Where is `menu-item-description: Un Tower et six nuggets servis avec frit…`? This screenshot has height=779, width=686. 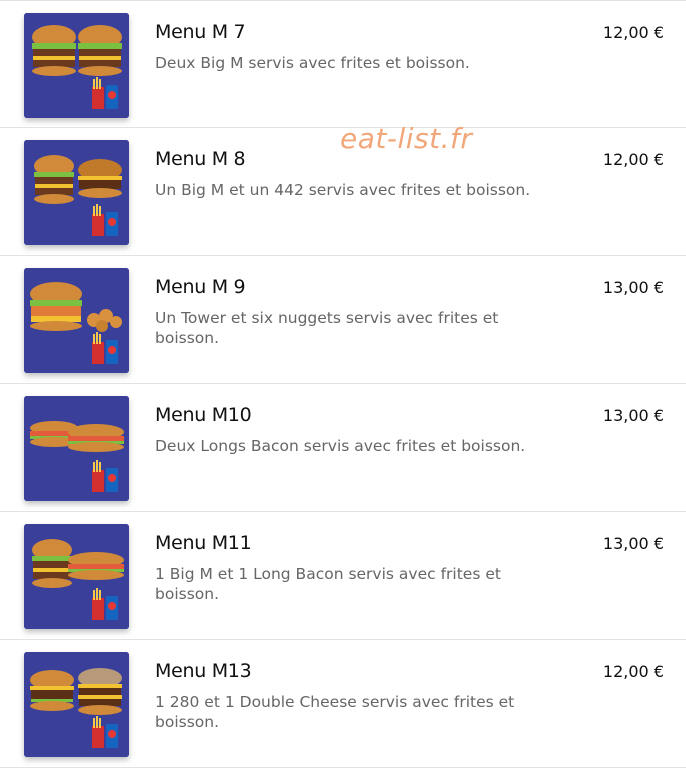
menu-item-description: Un Tower et six nuggets servis avec frit… is located at coordinates (327, 328).